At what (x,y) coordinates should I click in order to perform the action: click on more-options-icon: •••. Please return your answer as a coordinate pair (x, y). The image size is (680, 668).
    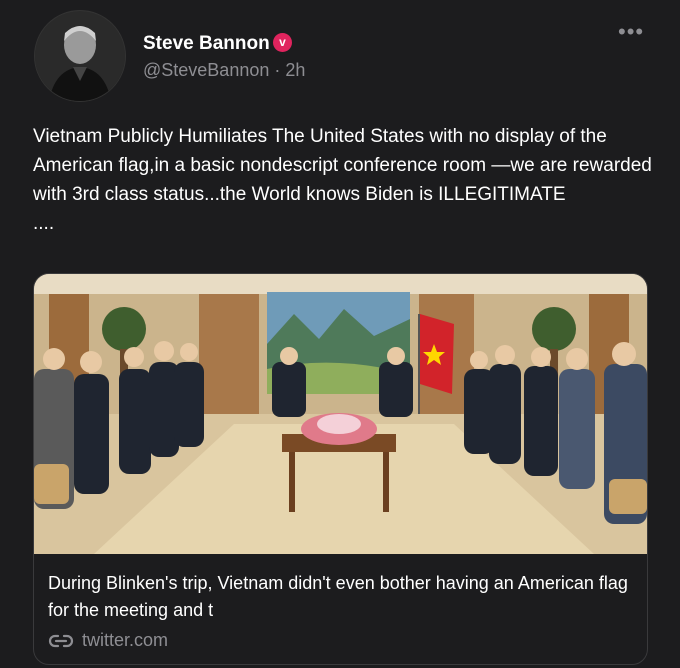
    Looking at the image, I should click on (631, 32).